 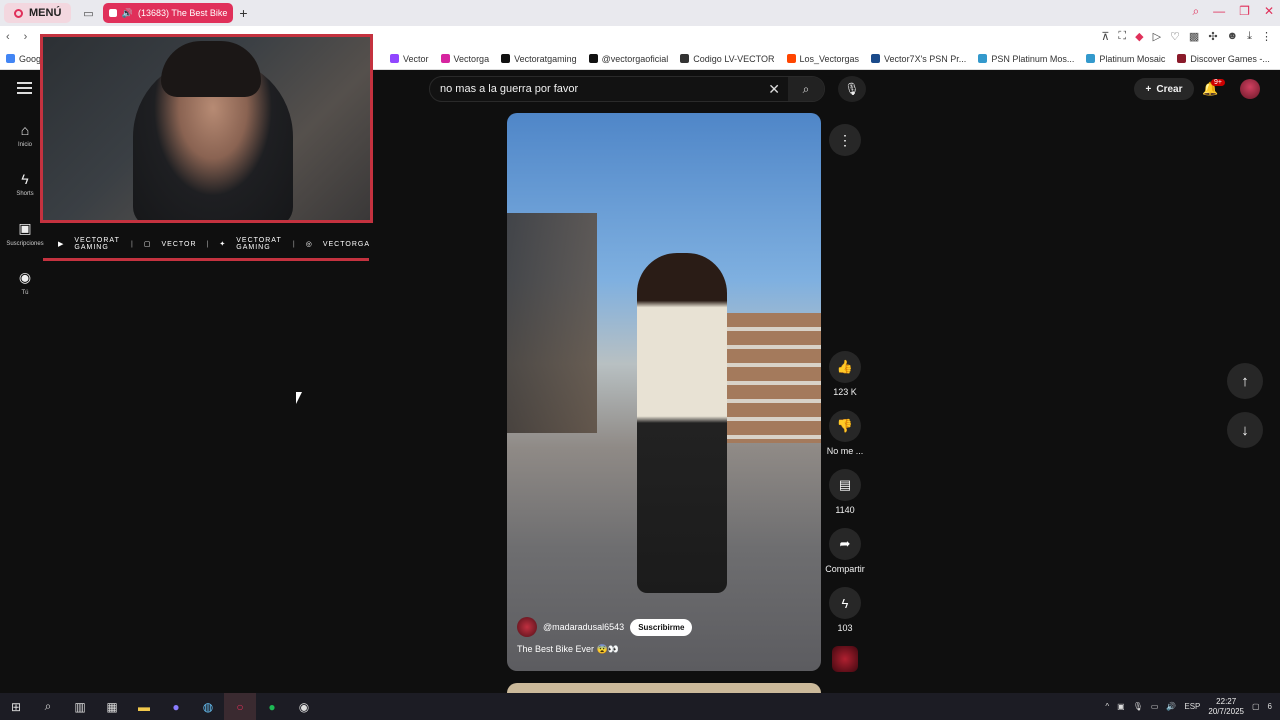 I want to click on more-options-button: ⋮, so click(x=845, y=140).